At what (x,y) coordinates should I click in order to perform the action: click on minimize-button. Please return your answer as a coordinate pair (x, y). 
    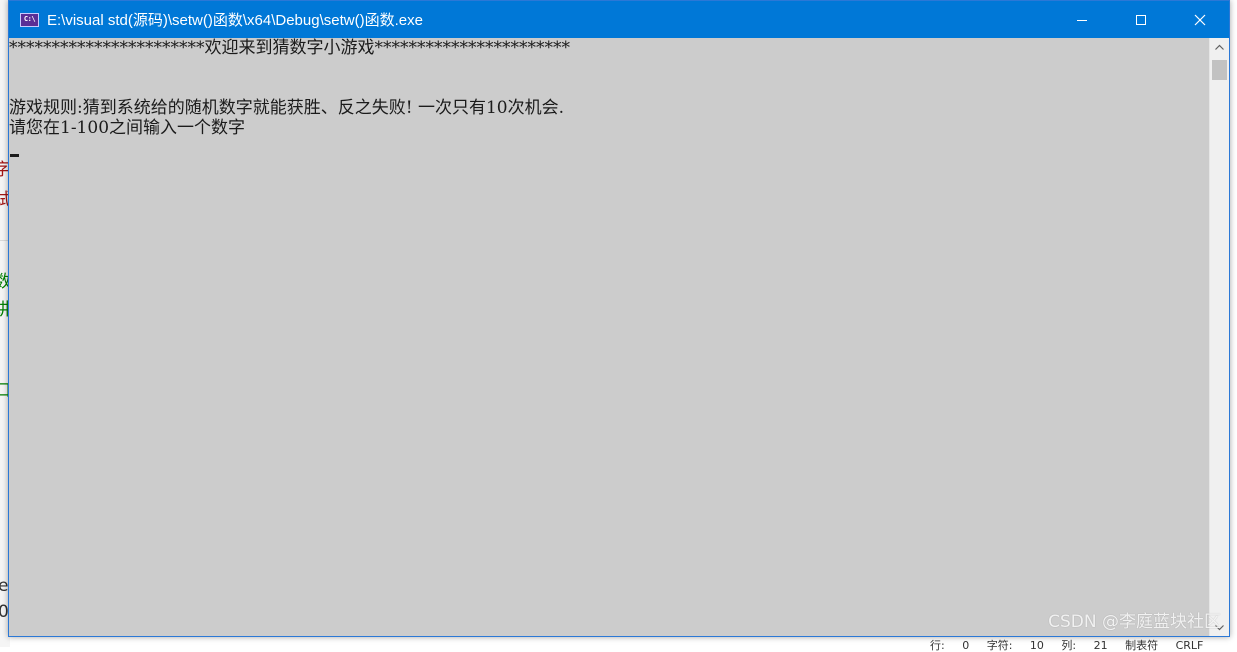
    Looking at the image, I should click on (1081, 19).